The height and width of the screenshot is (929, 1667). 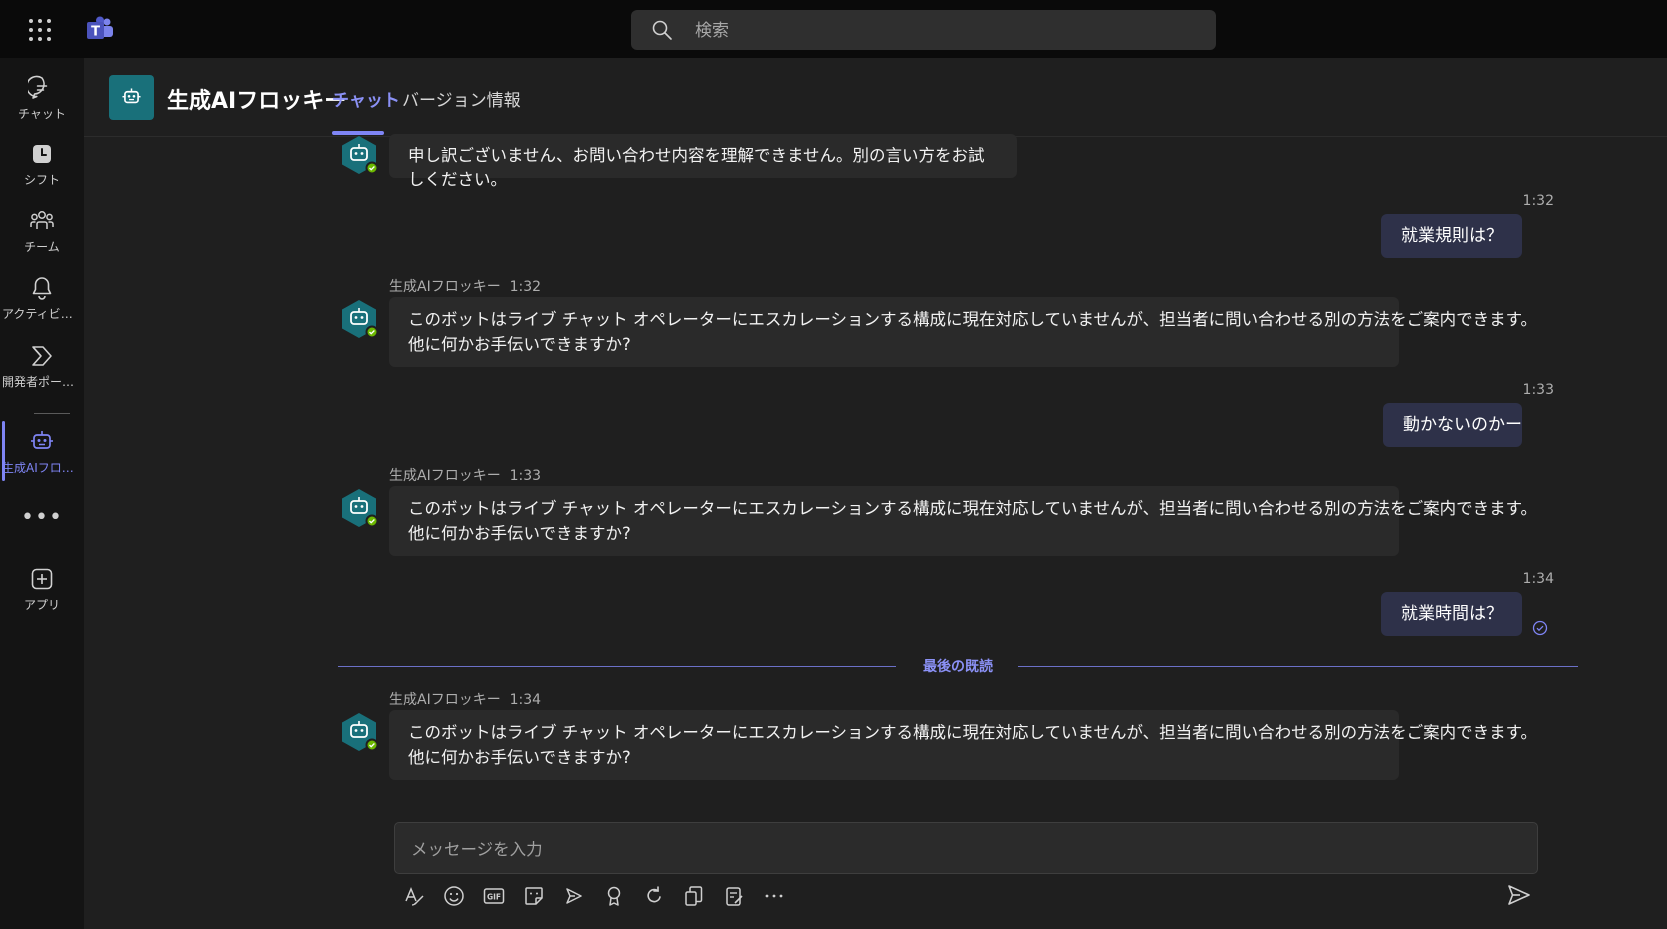 I want to click on attach-file-button, so click(x=694, y=896).